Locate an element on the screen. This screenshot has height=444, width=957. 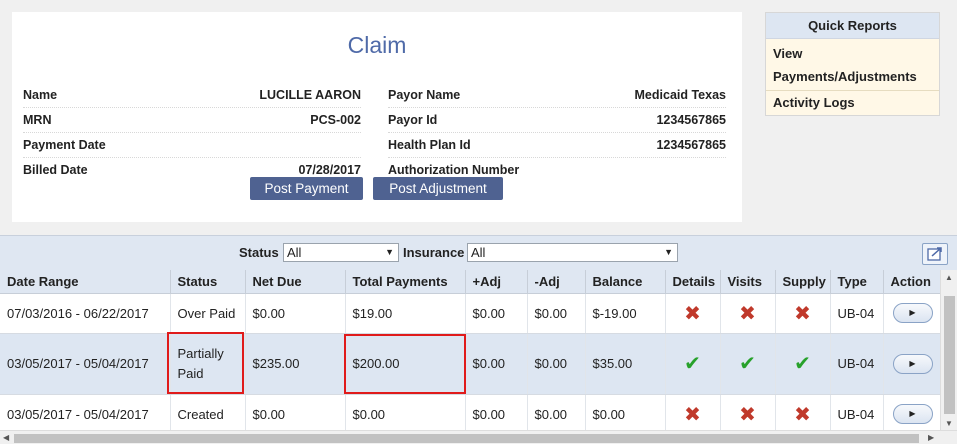
col-header-date-range: Date Range is located at coordinates (85, 282).